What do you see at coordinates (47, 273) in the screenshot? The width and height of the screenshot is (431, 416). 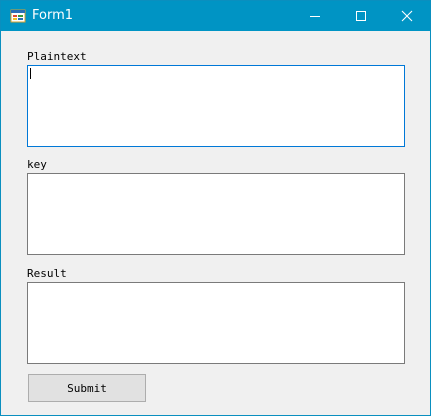 I see `result-label: Result` at bounding box center [47, 273].